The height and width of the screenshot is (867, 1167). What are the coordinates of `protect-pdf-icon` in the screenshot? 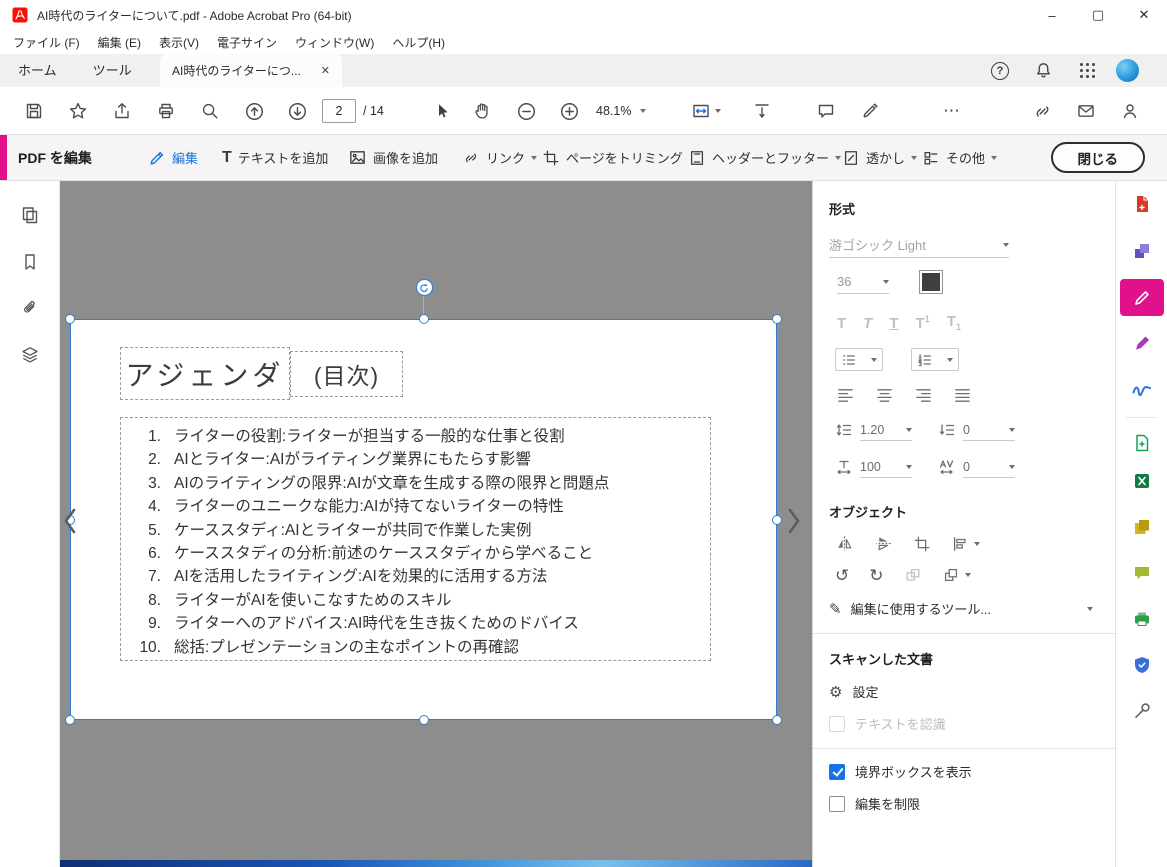 It's located at (1142, 665).